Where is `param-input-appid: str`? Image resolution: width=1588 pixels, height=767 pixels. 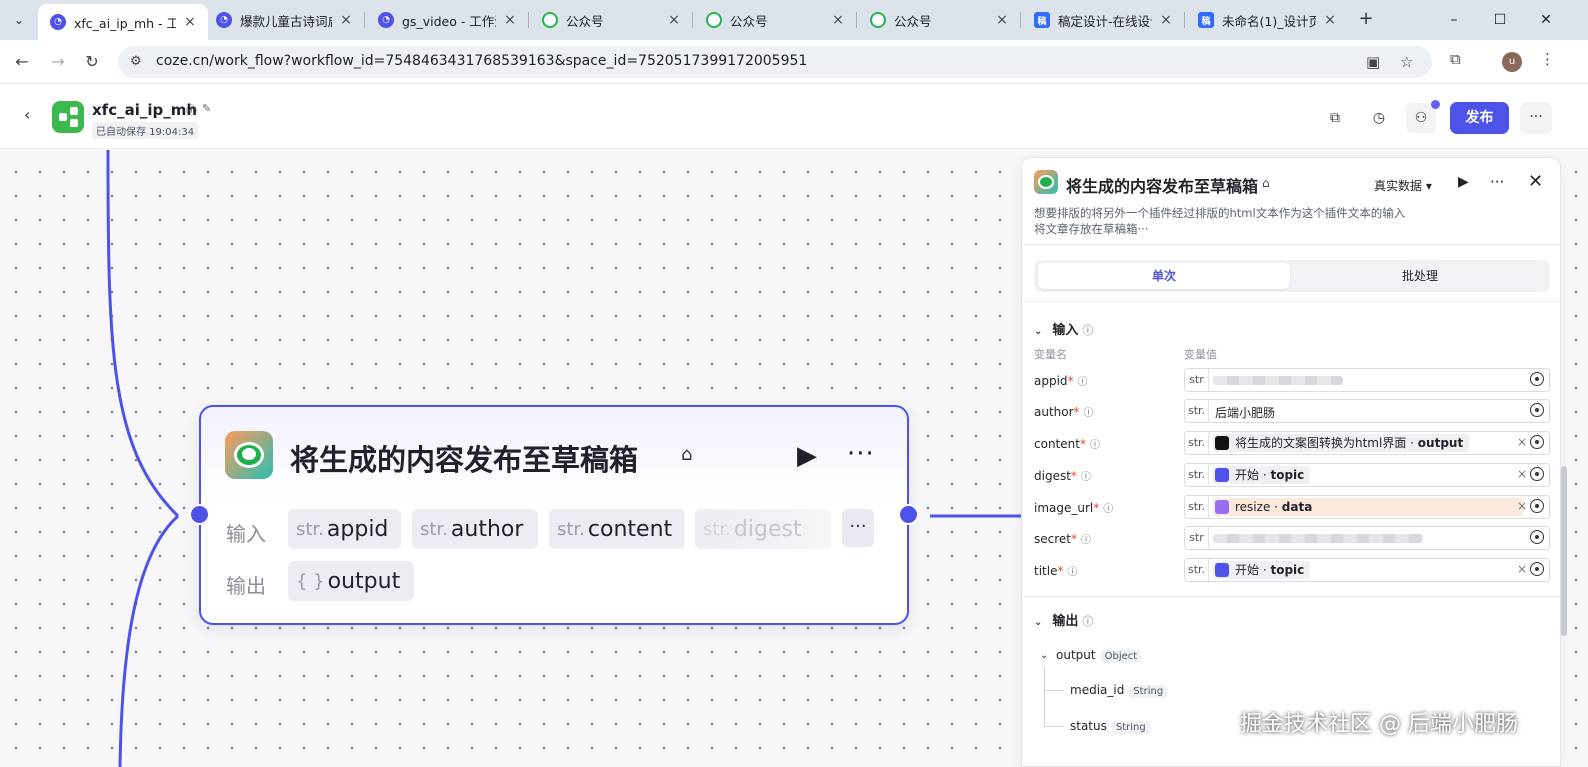 param-input-appid: str is located at coordinates (1367, 380).